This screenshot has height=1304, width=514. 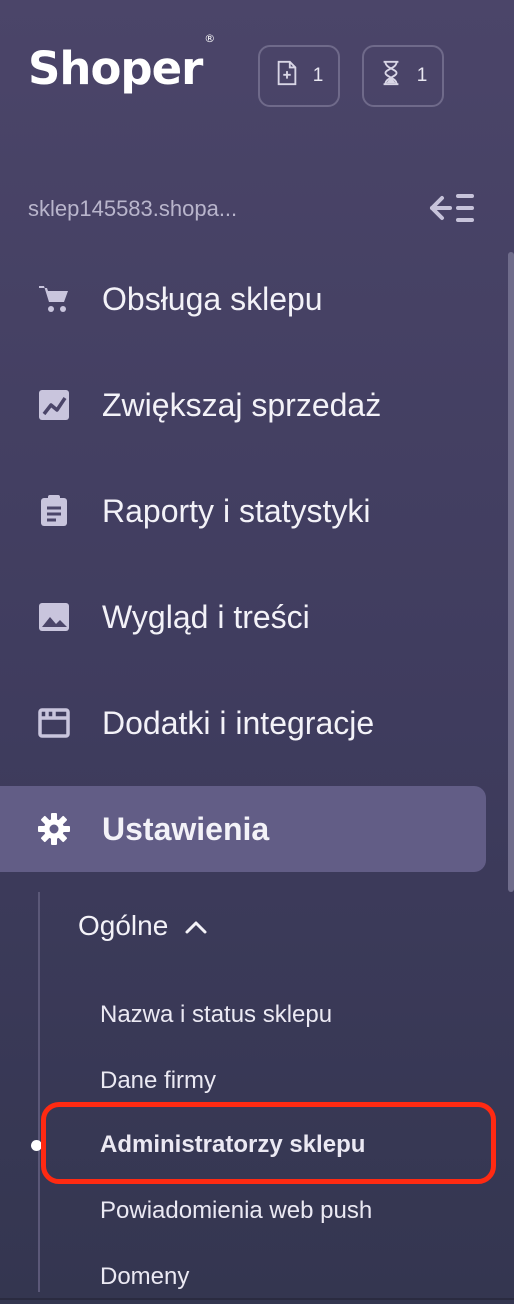 I want to click on submenu-item-nazwa-i-status: Nazwa i status sklepu, so click(x=216, y=1015).